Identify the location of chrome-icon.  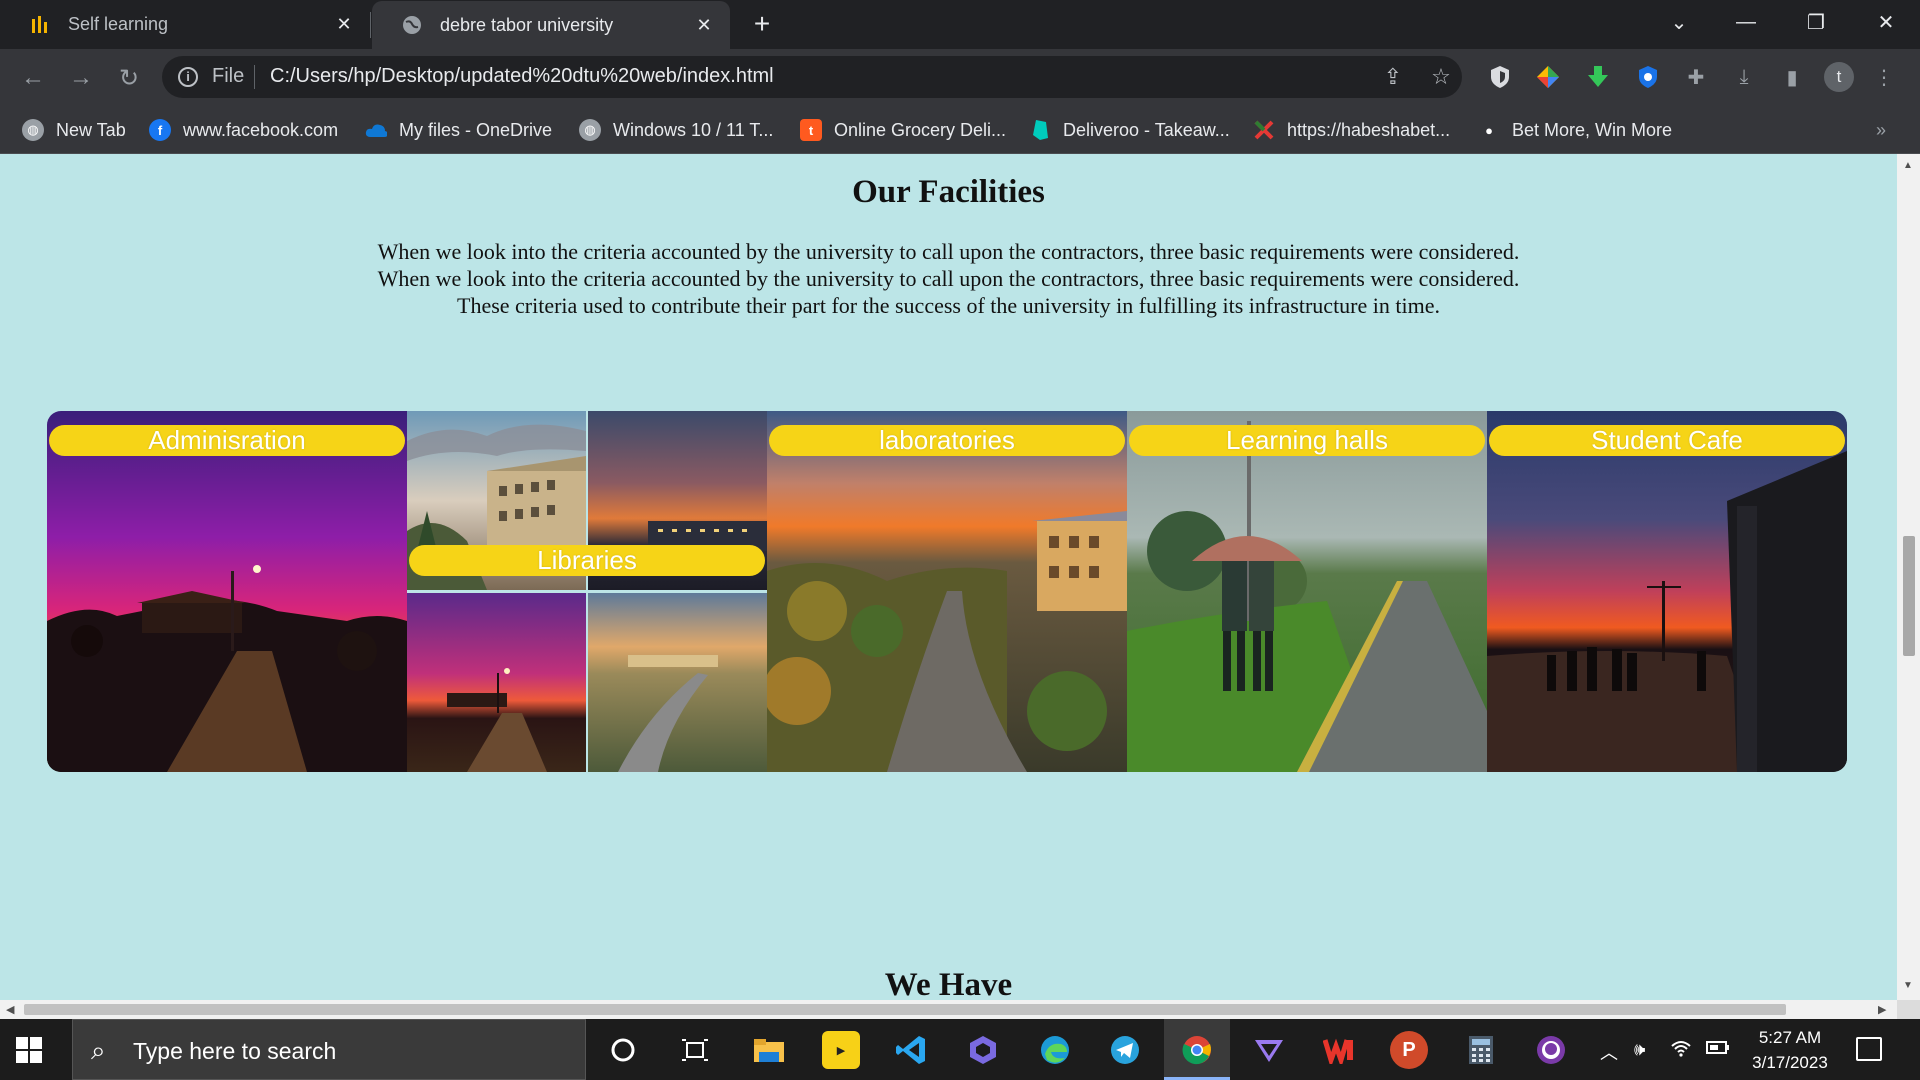
(1197, 1050).